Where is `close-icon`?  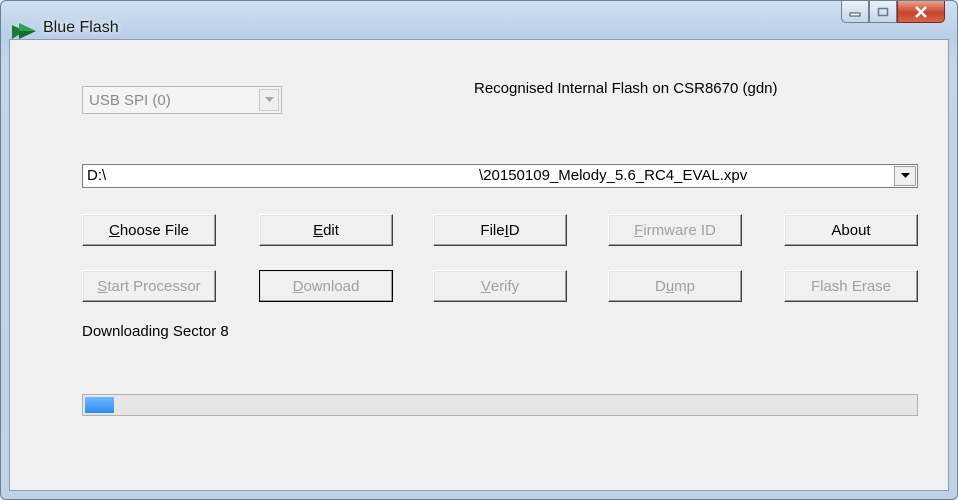 close-icon is located at coordinates (921, 11).